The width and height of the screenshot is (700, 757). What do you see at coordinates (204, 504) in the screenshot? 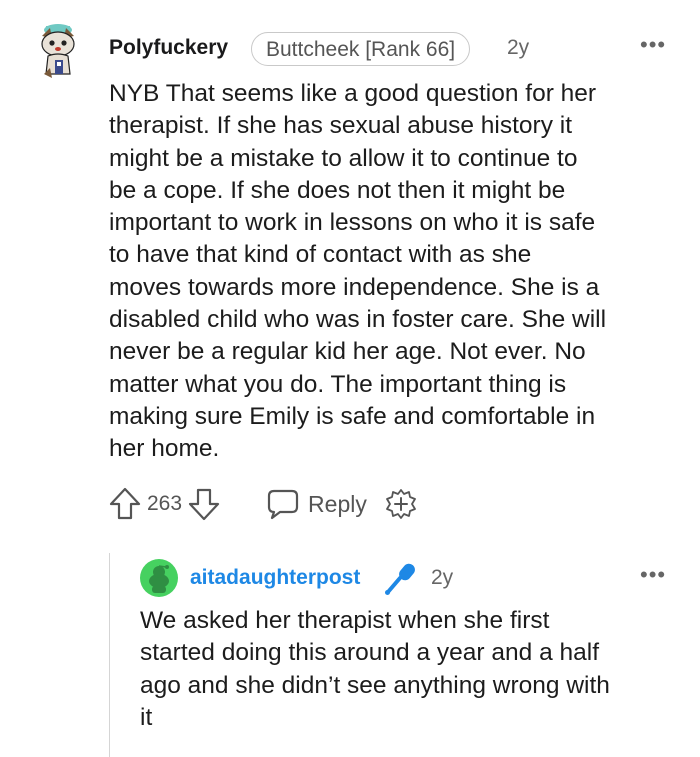
I see `downvote-icon` at bounding box center [204, 504].